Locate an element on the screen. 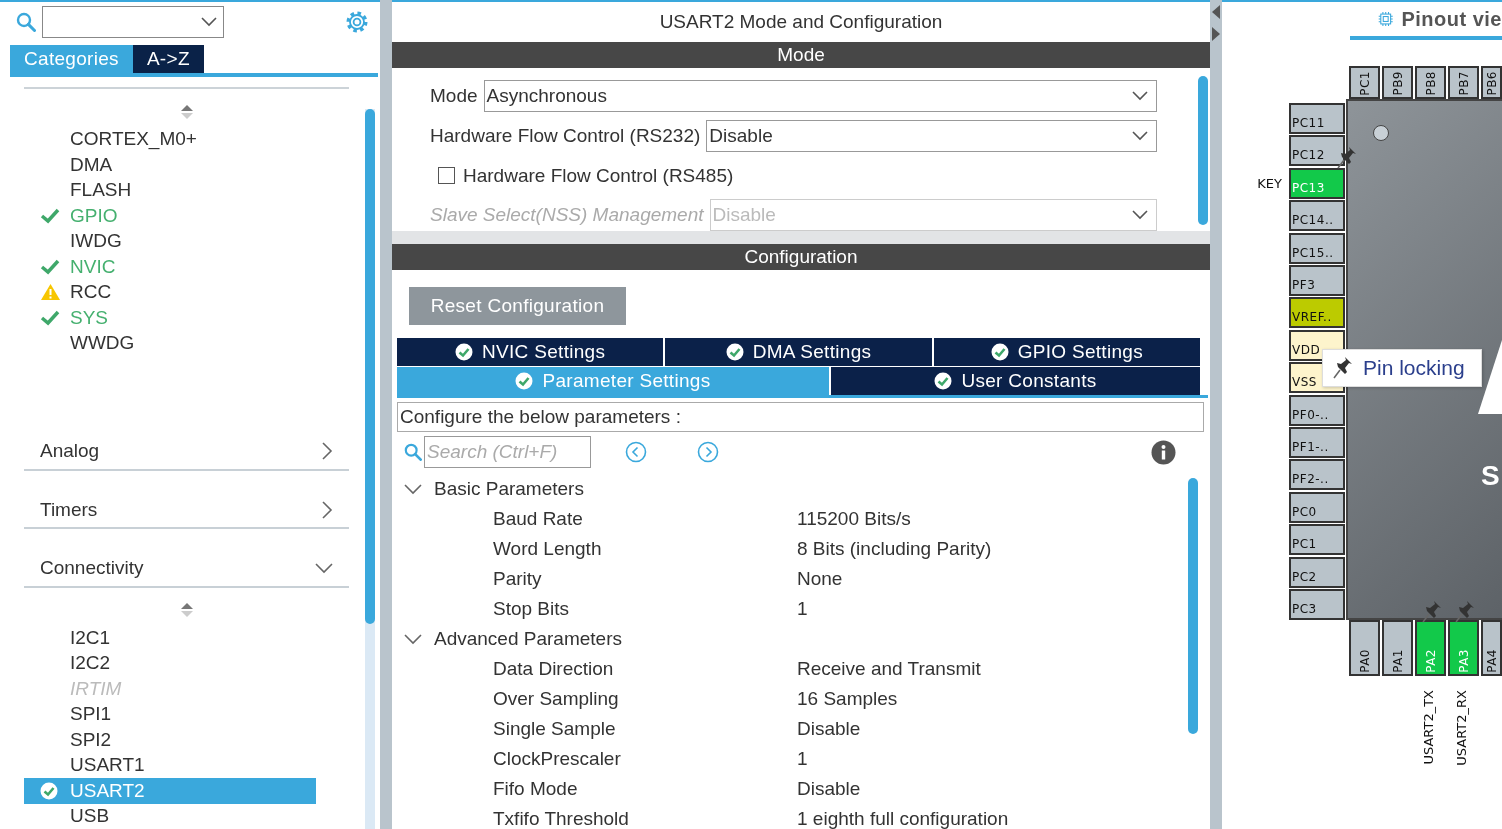 This screenshot has width=1502, height=829. pin: PF3 is located at coordinates (1317, 280).